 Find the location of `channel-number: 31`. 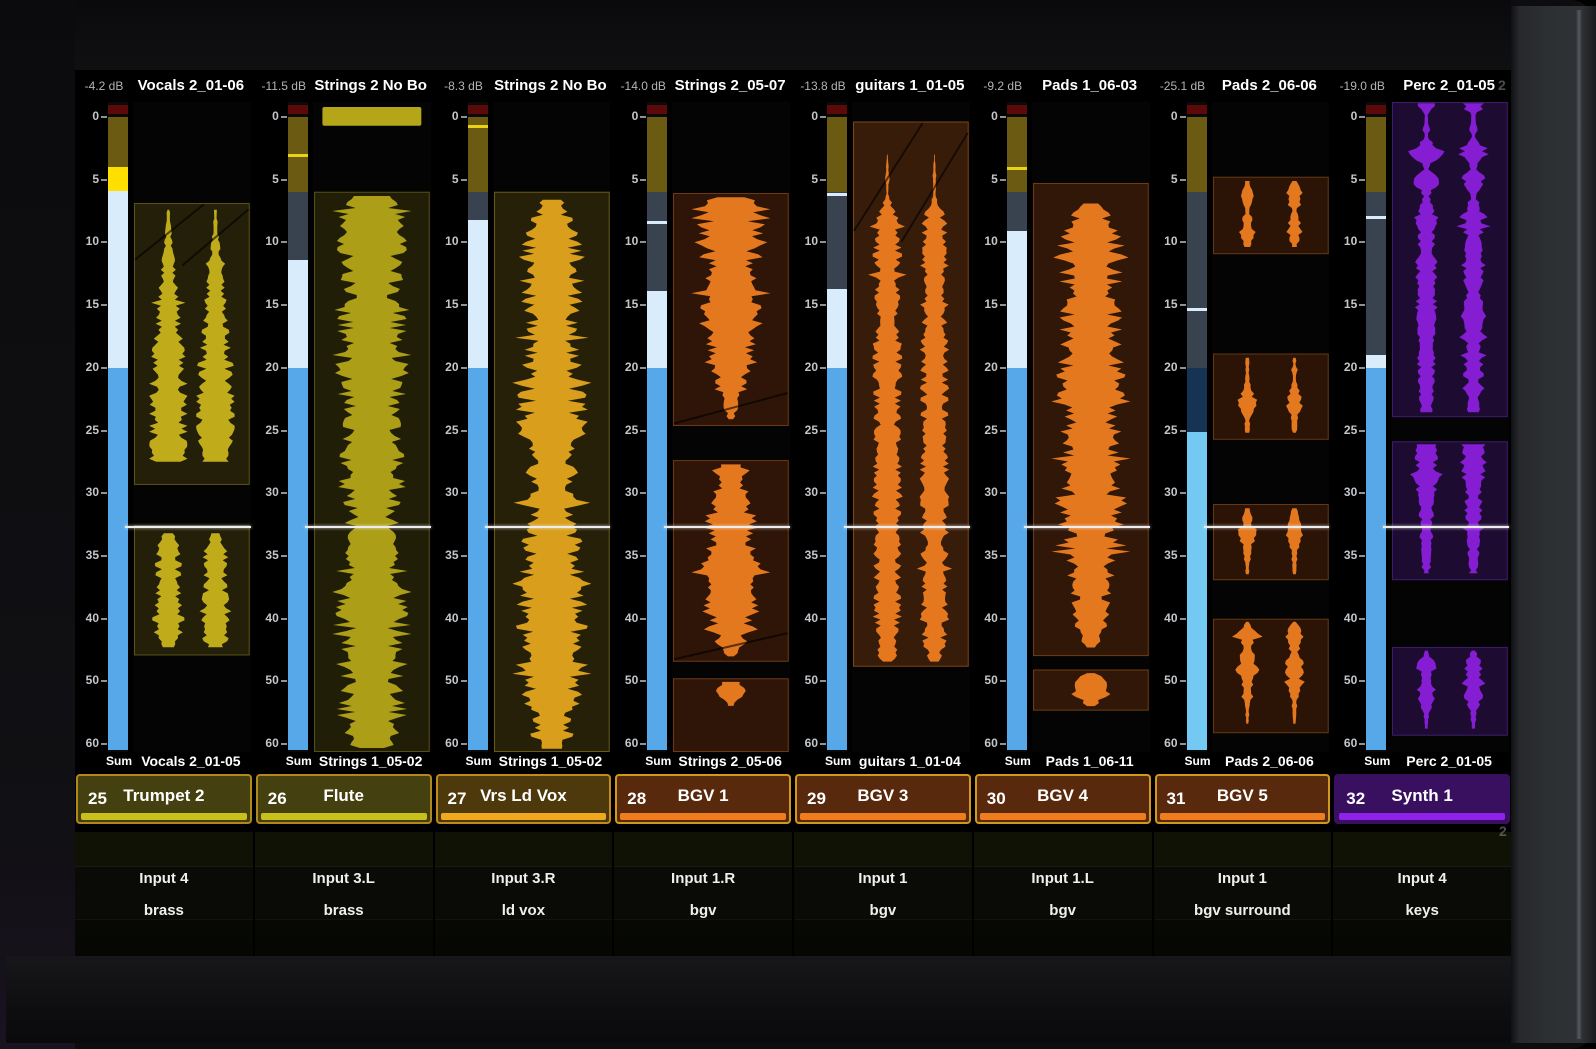

channel-number: 31 is located at coordinates (1176, 798).